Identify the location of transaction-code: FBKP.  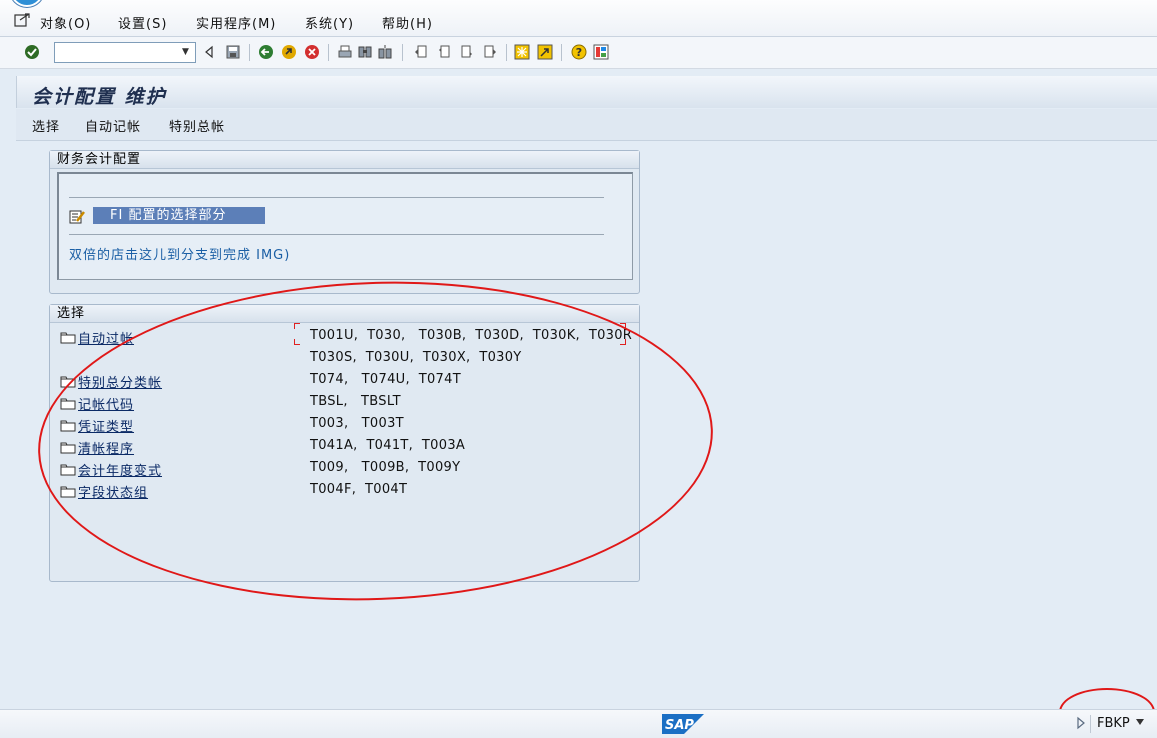
(1113, 723).